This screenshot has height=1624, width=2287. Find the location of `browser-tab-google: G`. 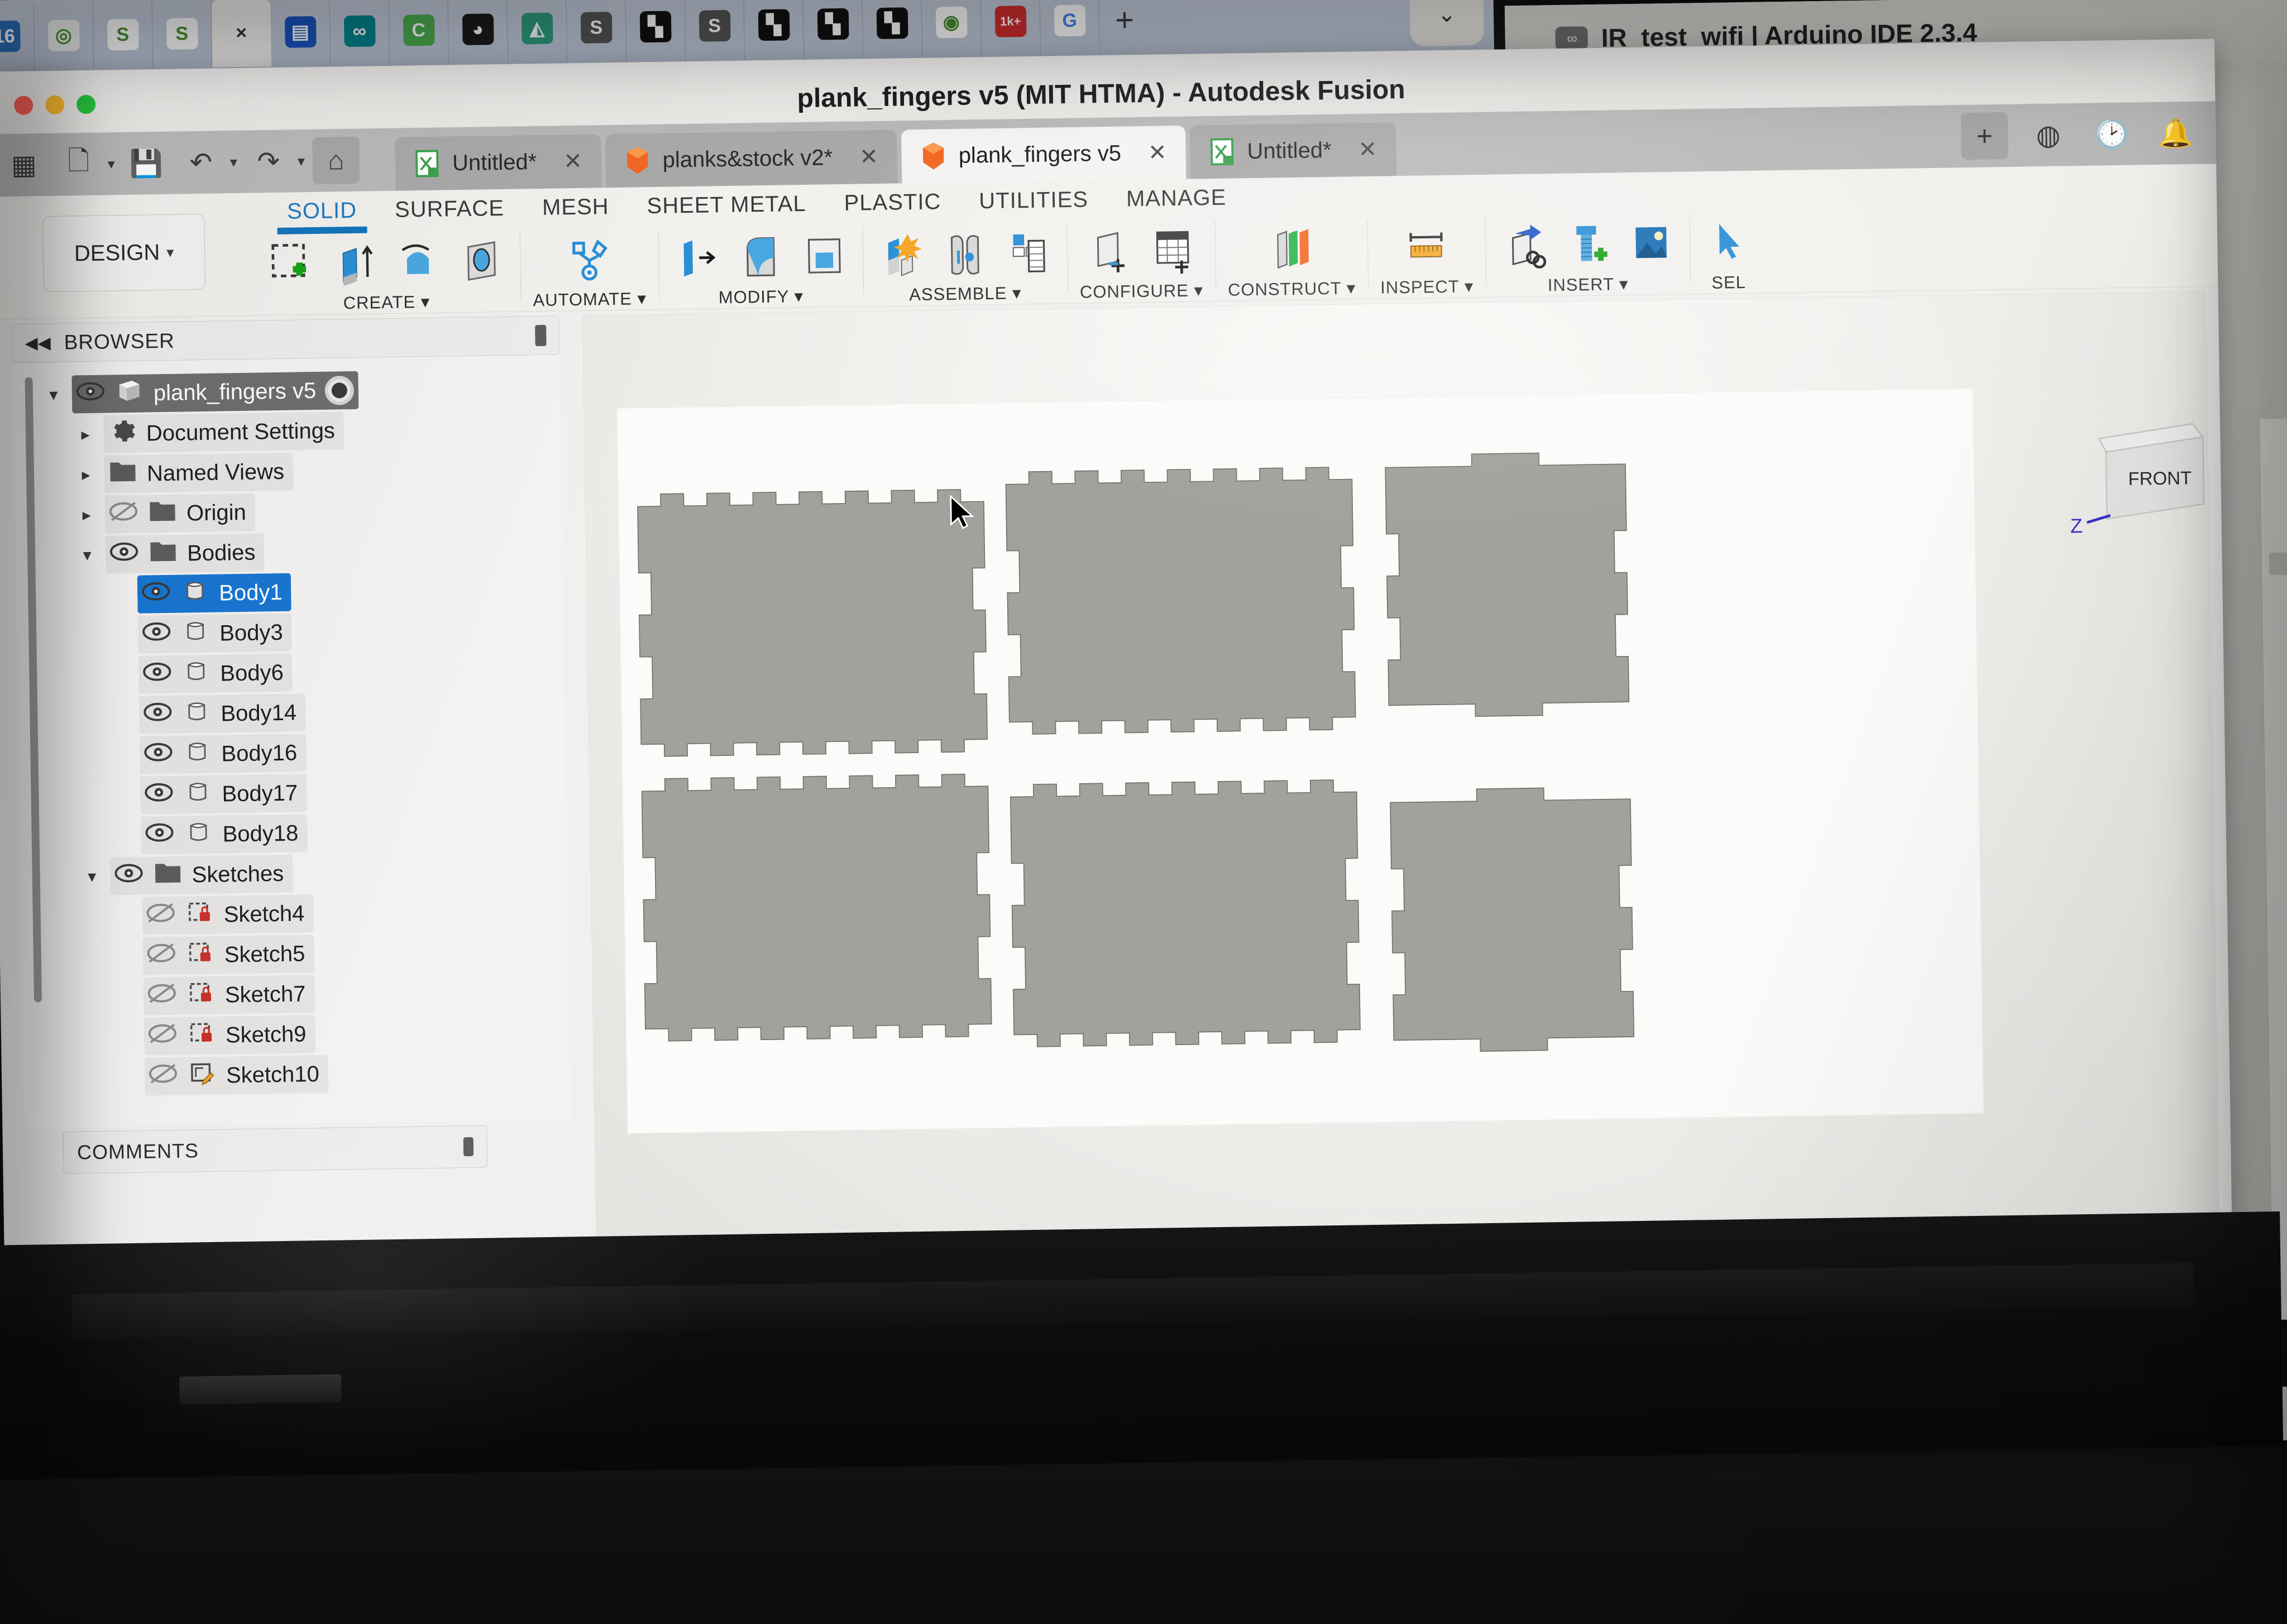

browser-tab-google: G is located at coordinates (1070, 27).